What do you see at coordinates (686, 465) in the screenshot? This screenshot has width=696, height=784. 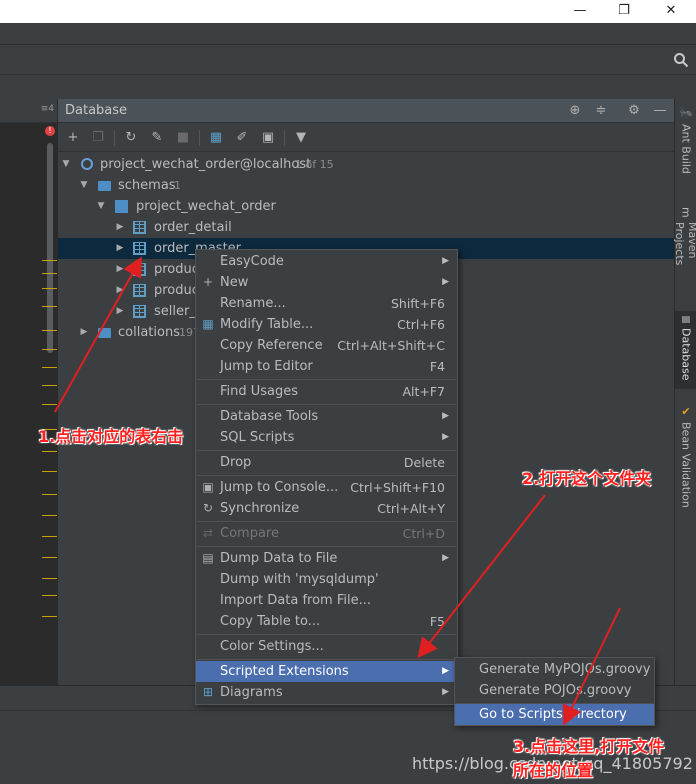 I see `tab-bean-validation-label: Bean Validation` at bounding box center [686, 465].